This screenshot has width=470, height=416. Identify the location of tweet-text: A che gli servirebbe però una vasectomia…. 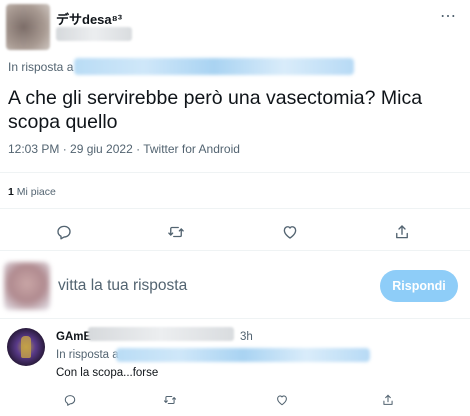
(215, 110).